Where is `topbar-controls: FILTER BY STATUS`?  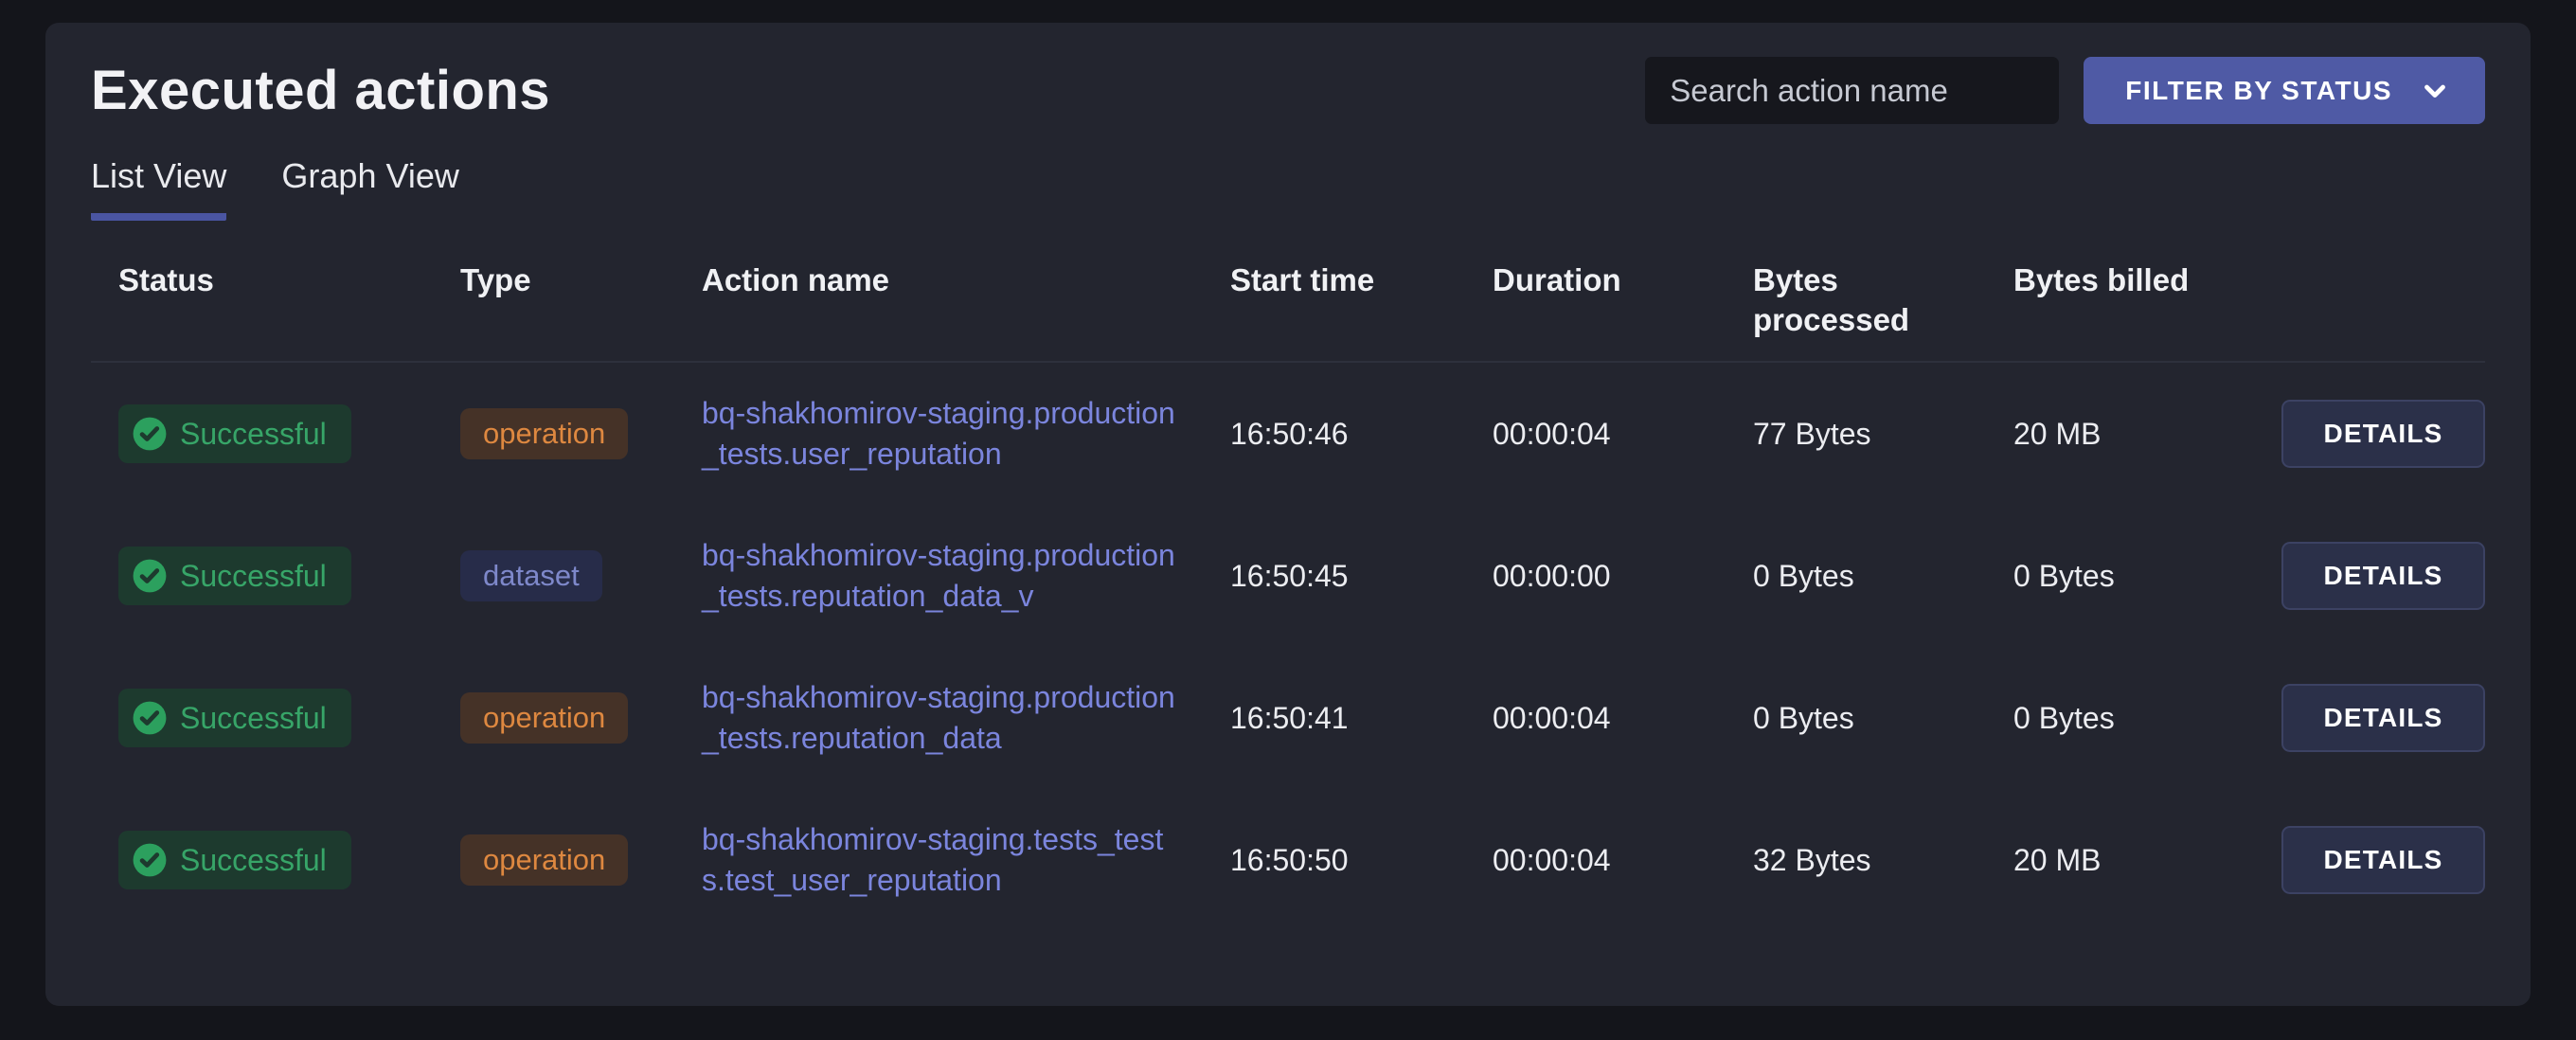
topbar-controls: FILTER BY STATUS is located at coordinates (2065, 90).